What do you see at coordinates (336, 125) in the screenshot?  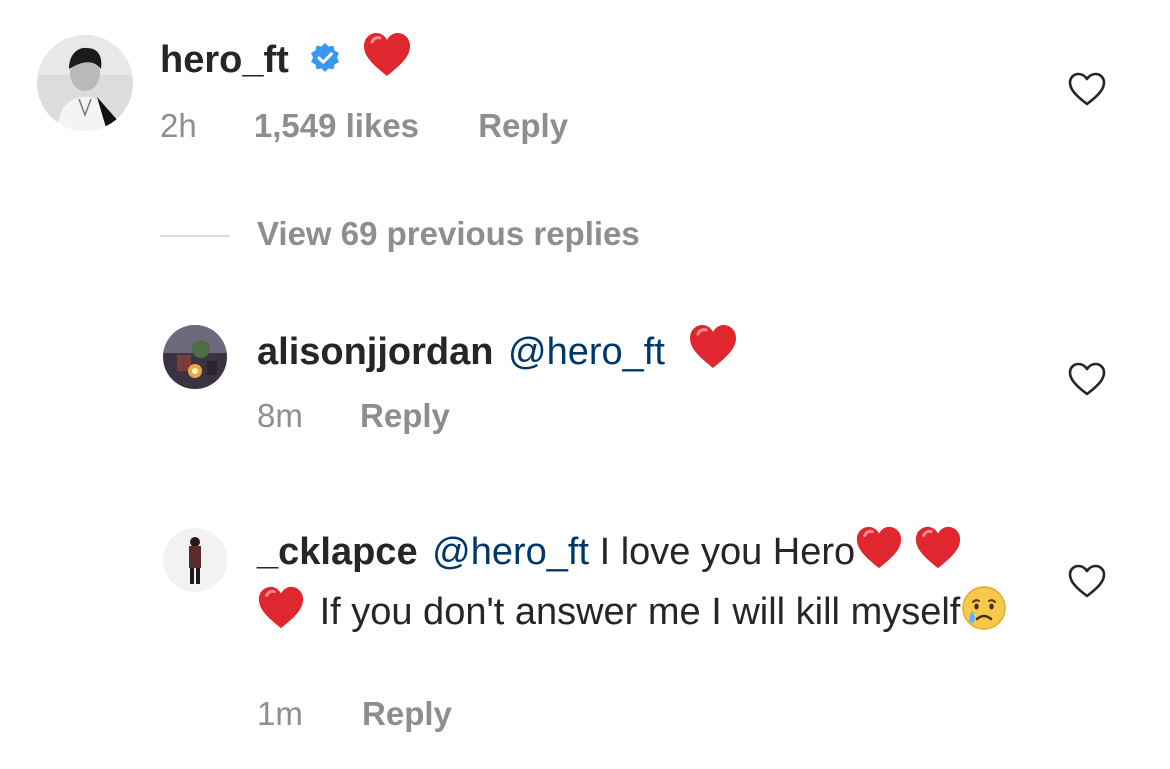 I see `comment-likes: 1,549 likes` at bounding box center [336, 125].